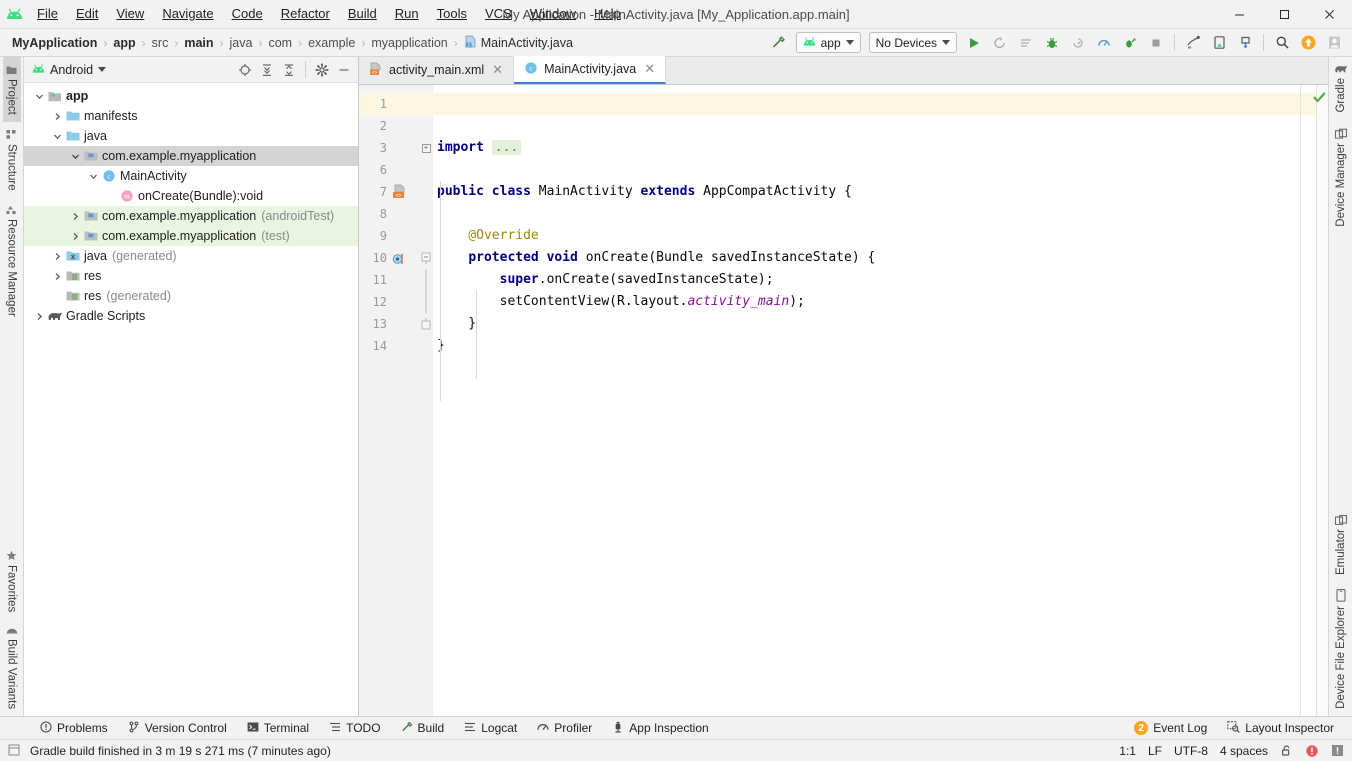 The height and width of the screenshot is (761, 1352). What do you see at coordinates (74, 728) in the screenshot?
I see `tool-window-problems: Problems` at bounding box center [74, 728].